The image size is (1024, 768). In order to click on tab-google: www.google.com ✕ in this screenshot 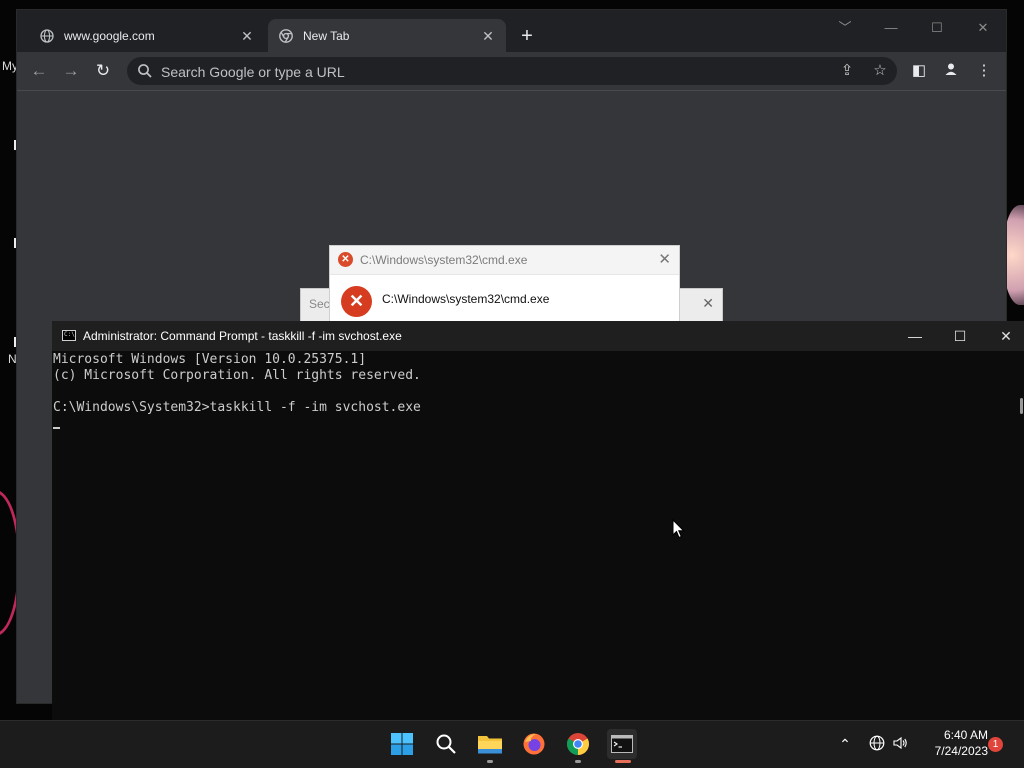, I will do `click(147, 35)`.